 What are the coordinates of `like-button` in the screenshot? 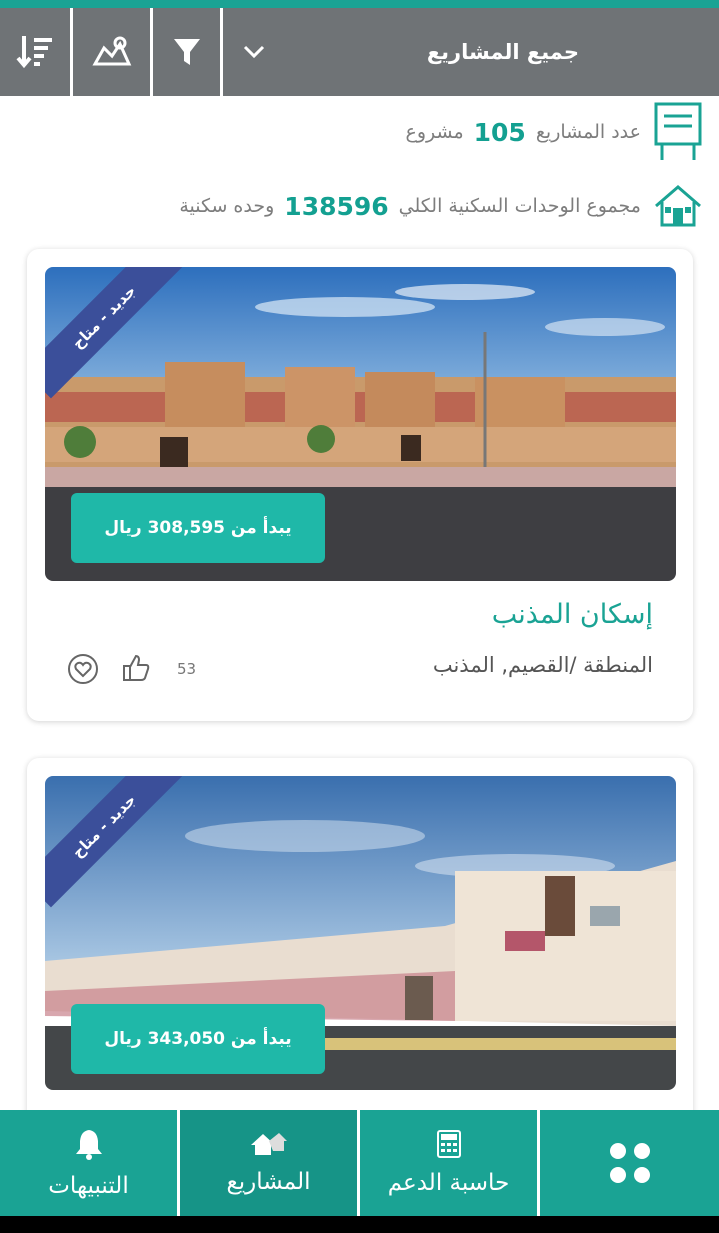 It's located at (136, 670).